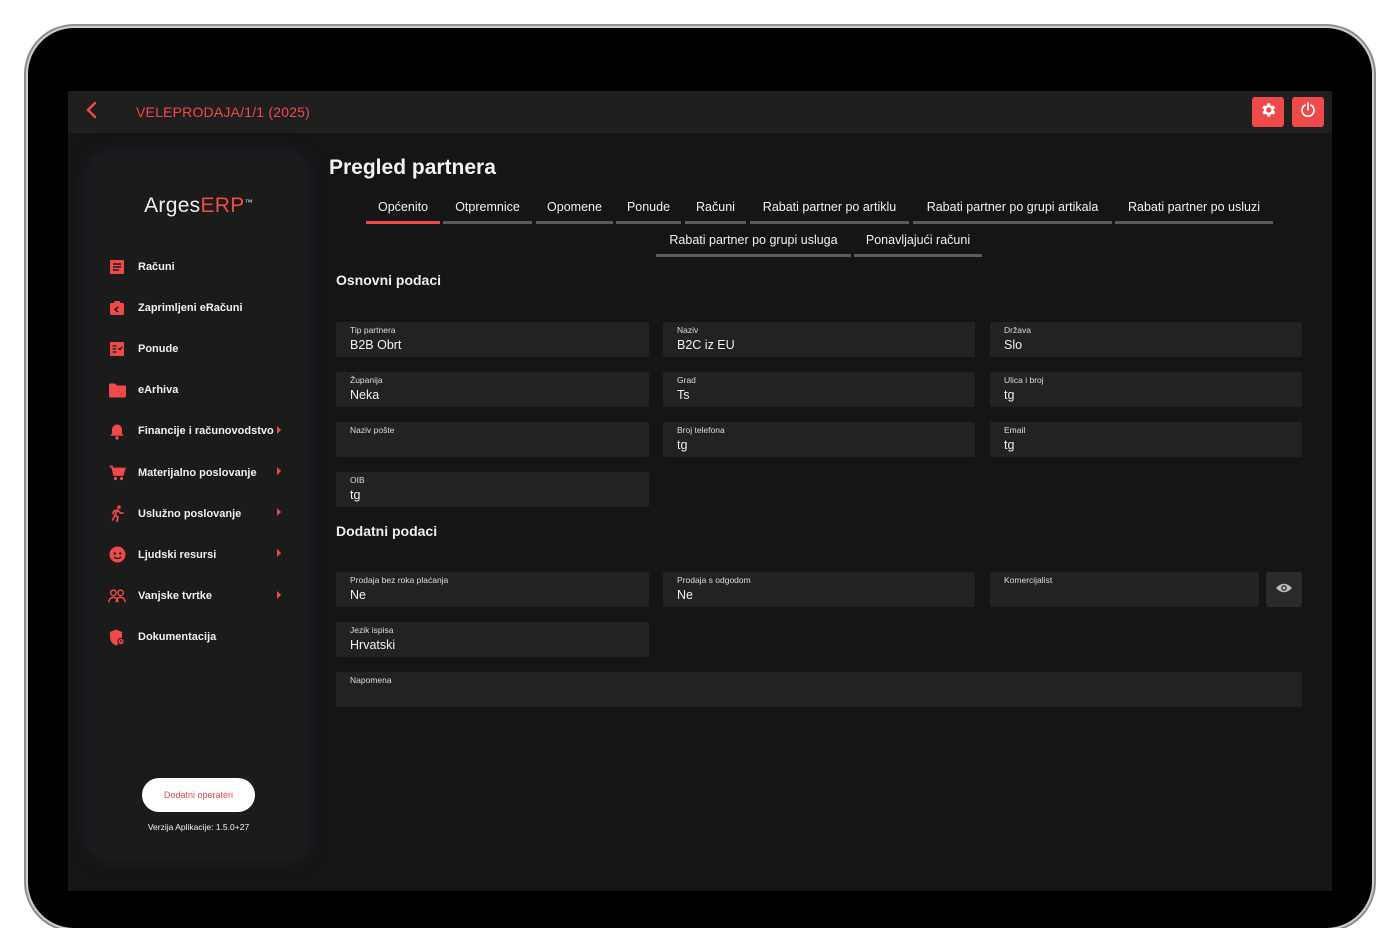 The image size is (1400, 928). Describe the element at coordinates (492, 439) in the screenshot. I see `field-naziv-poste: Naziv pošte` at that location.